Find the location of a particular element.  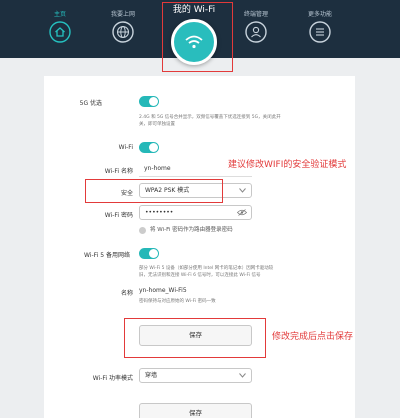

annotation-security-note: 建议修改WIFI的安全验证模式 is located at coordinates (287, 165).